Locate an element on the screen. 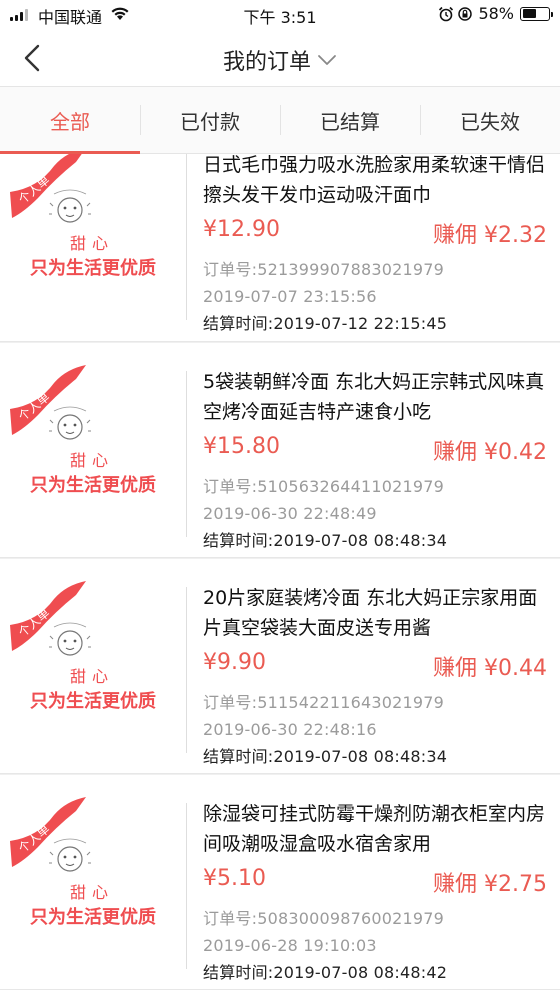  tab-paid: 已付款 is located at coordinates (210, 120).